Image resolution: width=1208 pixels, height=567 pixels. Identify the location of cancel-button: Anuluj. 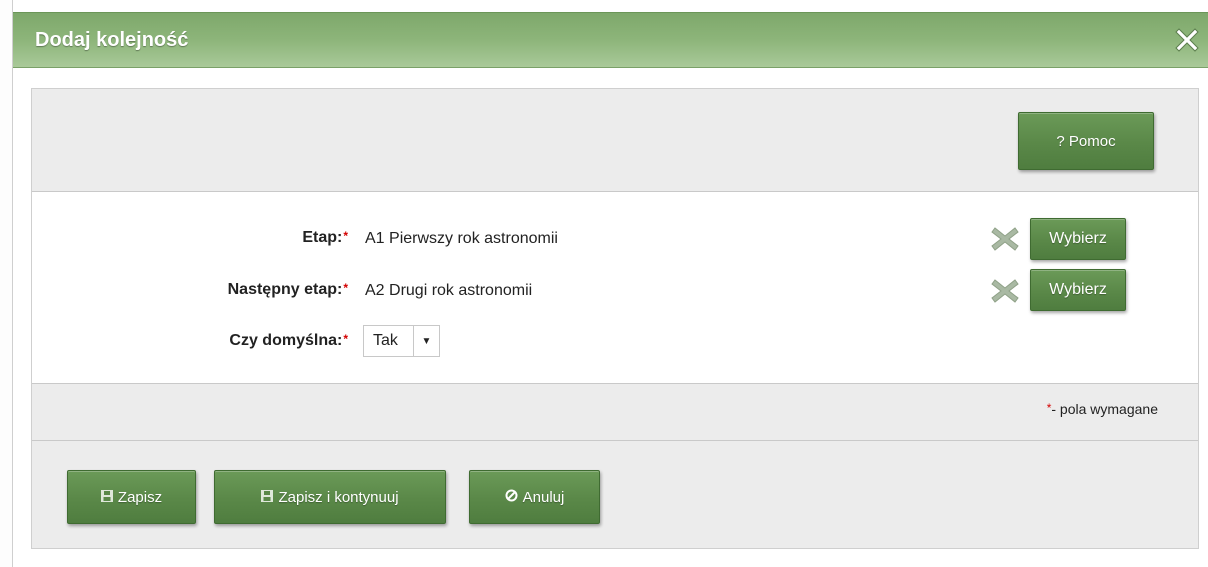
(534, 497).